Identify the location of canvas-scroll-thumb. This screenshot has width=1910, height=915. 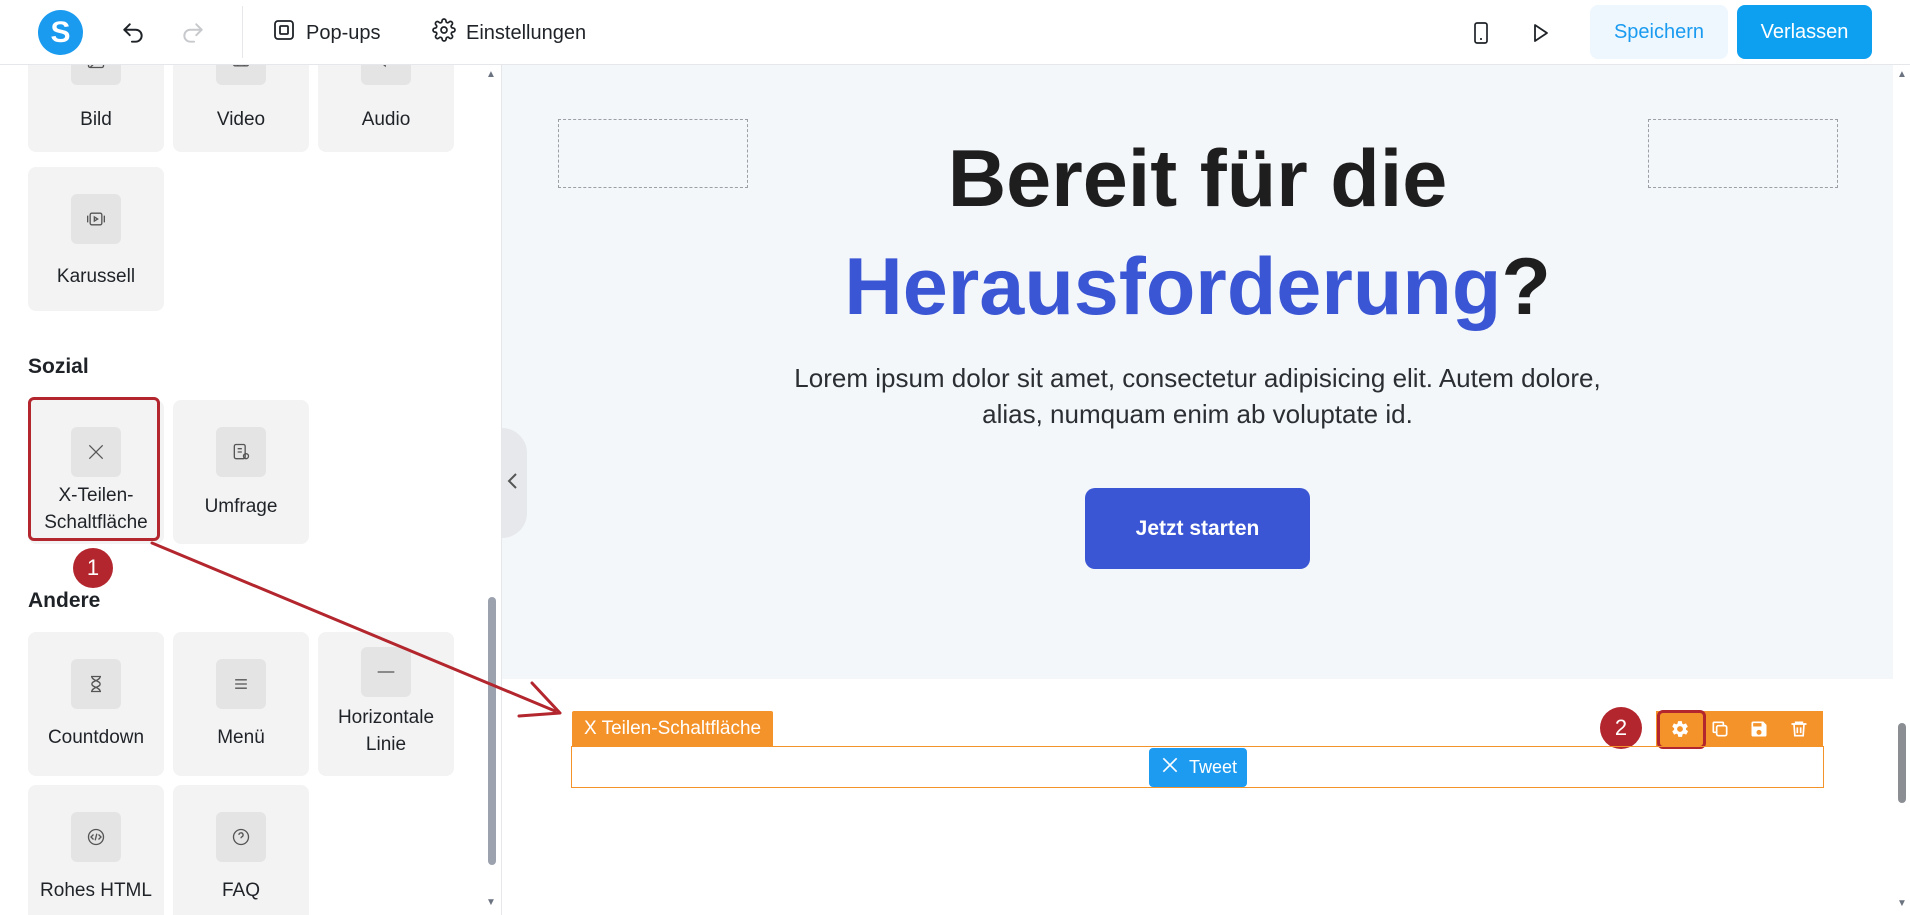
(1902, 763).